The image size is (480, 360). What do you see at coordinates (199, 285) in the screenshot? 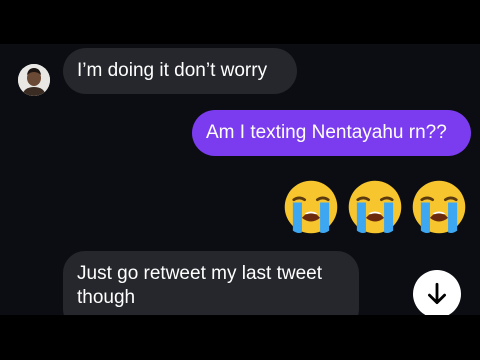
I see `message-text: Just go retweet my last tweet though` at bounding box center [199, 285].